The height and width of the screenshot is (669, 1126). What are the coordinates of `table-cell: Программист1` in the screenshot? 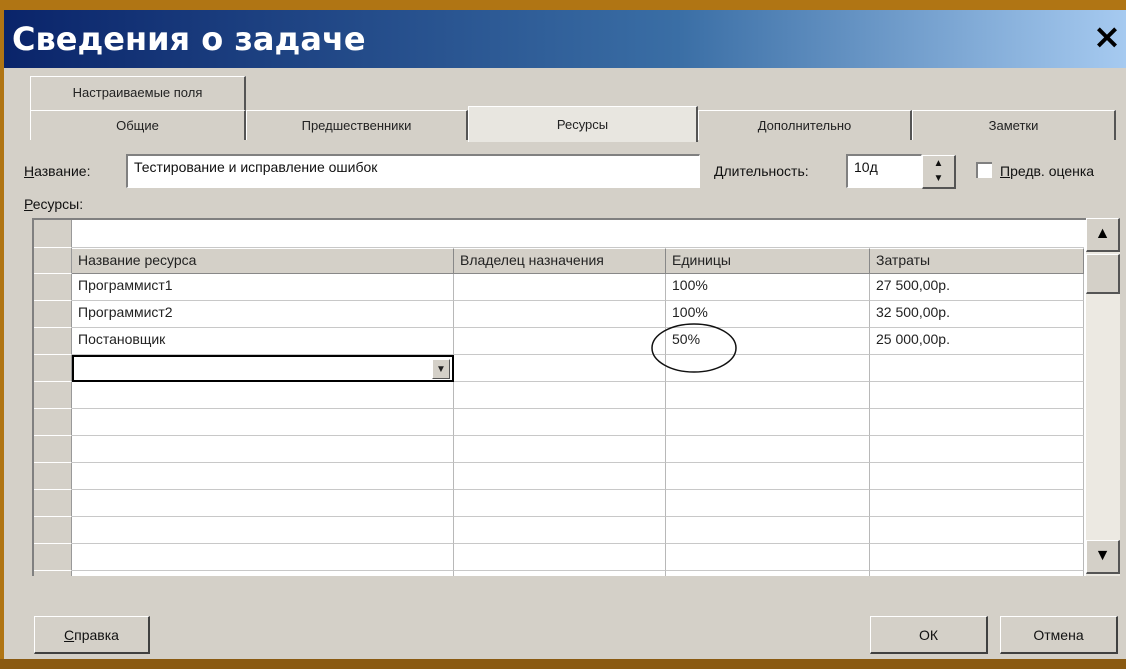 It's located at (263, 287).